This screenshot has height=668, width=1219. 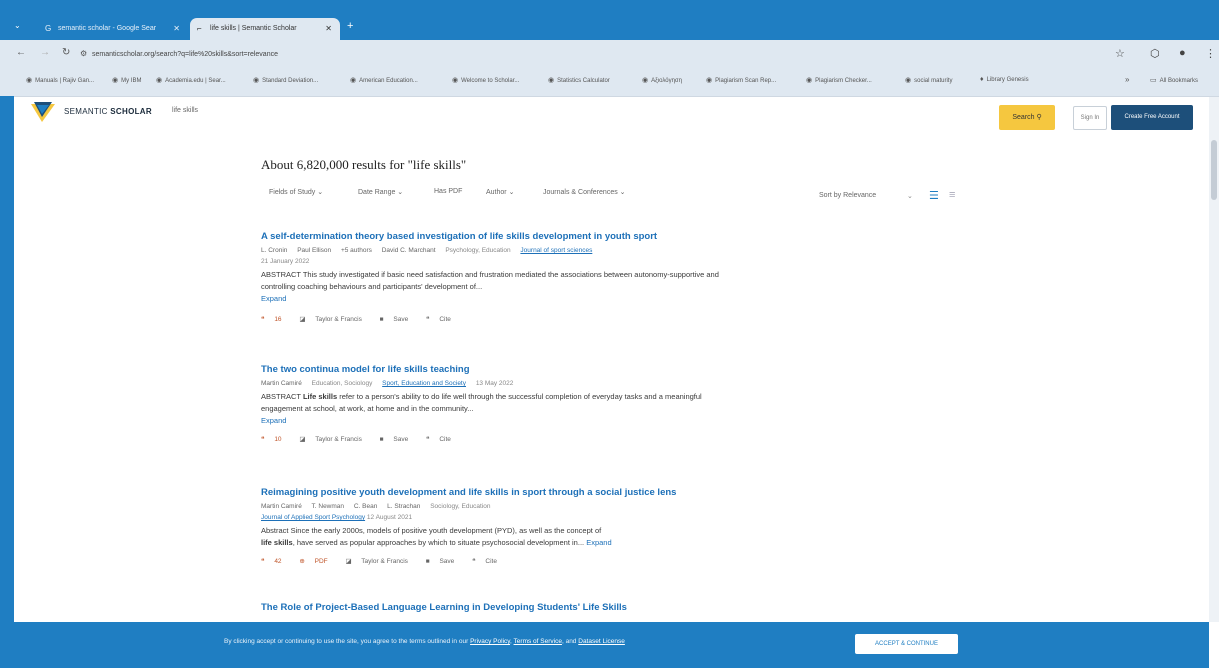 What do you see at coordinates (265, 29) in the screenshot?
I see `tab-semantic-scholar: ⌐ life skills | Semantic Scholar ✕` at bounding box center [265, 29].